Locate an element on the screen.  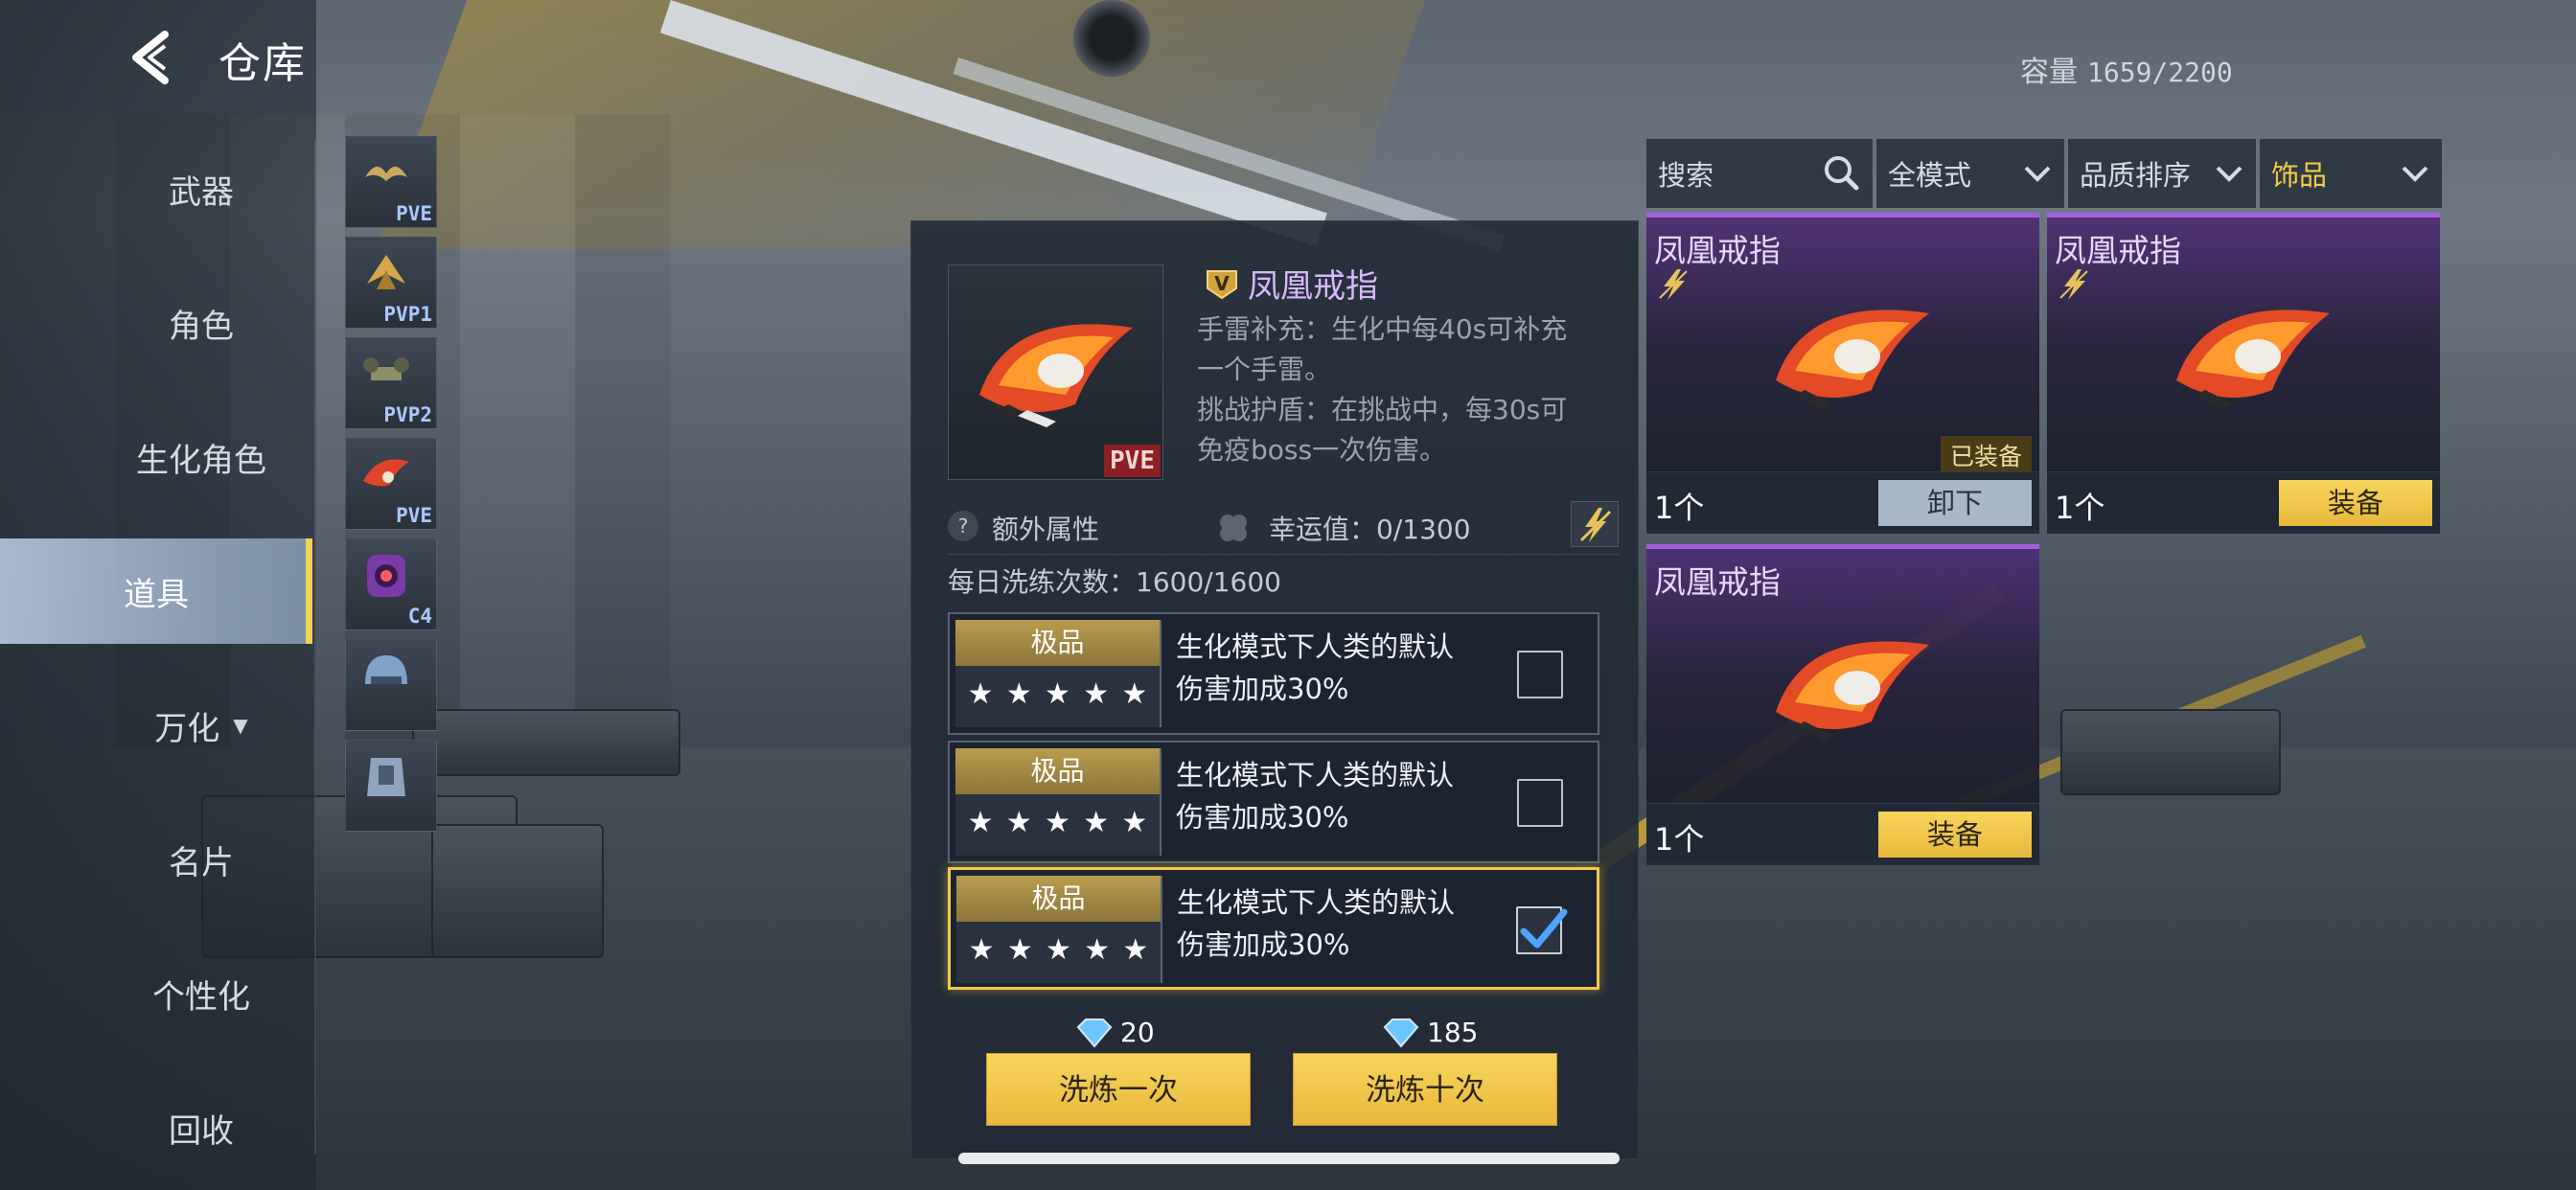
sidebar-item-label: 名片 is located at coordinates (201, 863).